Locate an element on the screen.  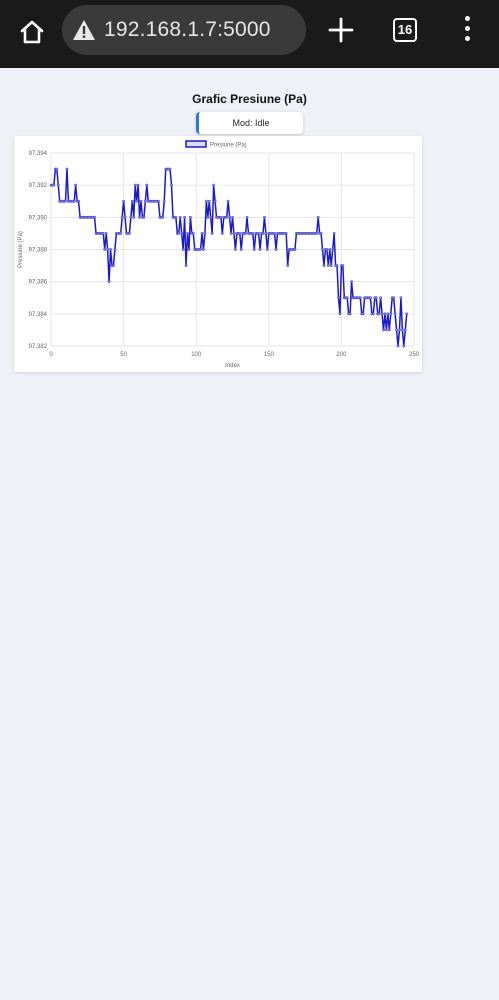
y-tick-label: 97.382 is located at coordinates (38, 347).